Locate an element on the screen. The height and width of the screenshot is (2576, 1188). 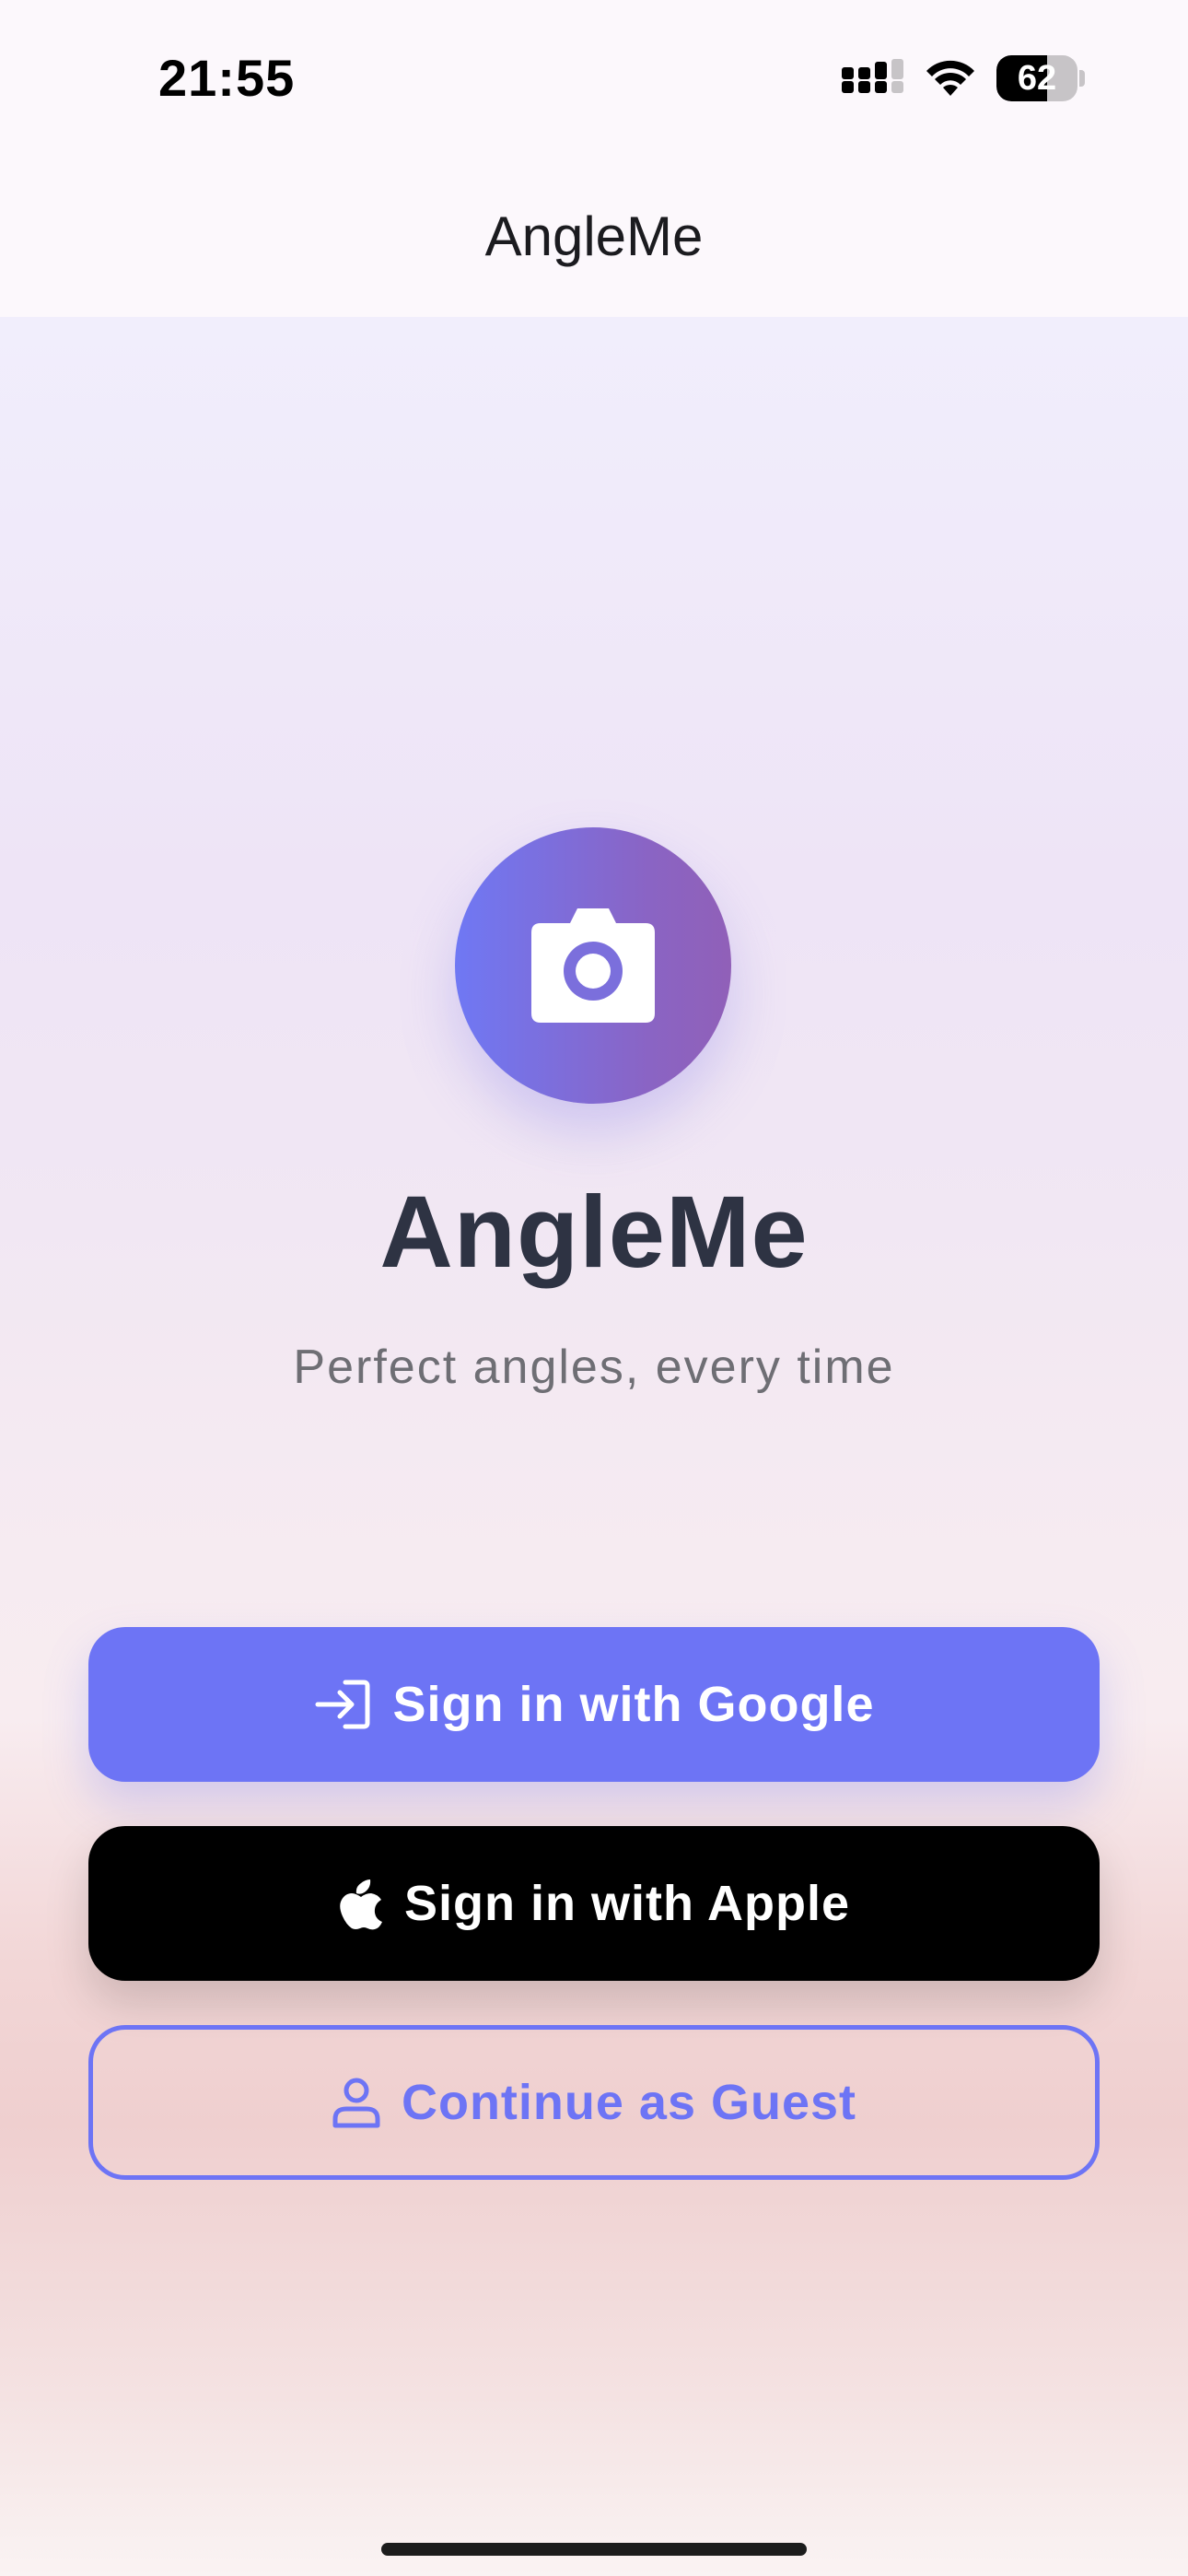
signal-icon is located at coordinates (872, 76).